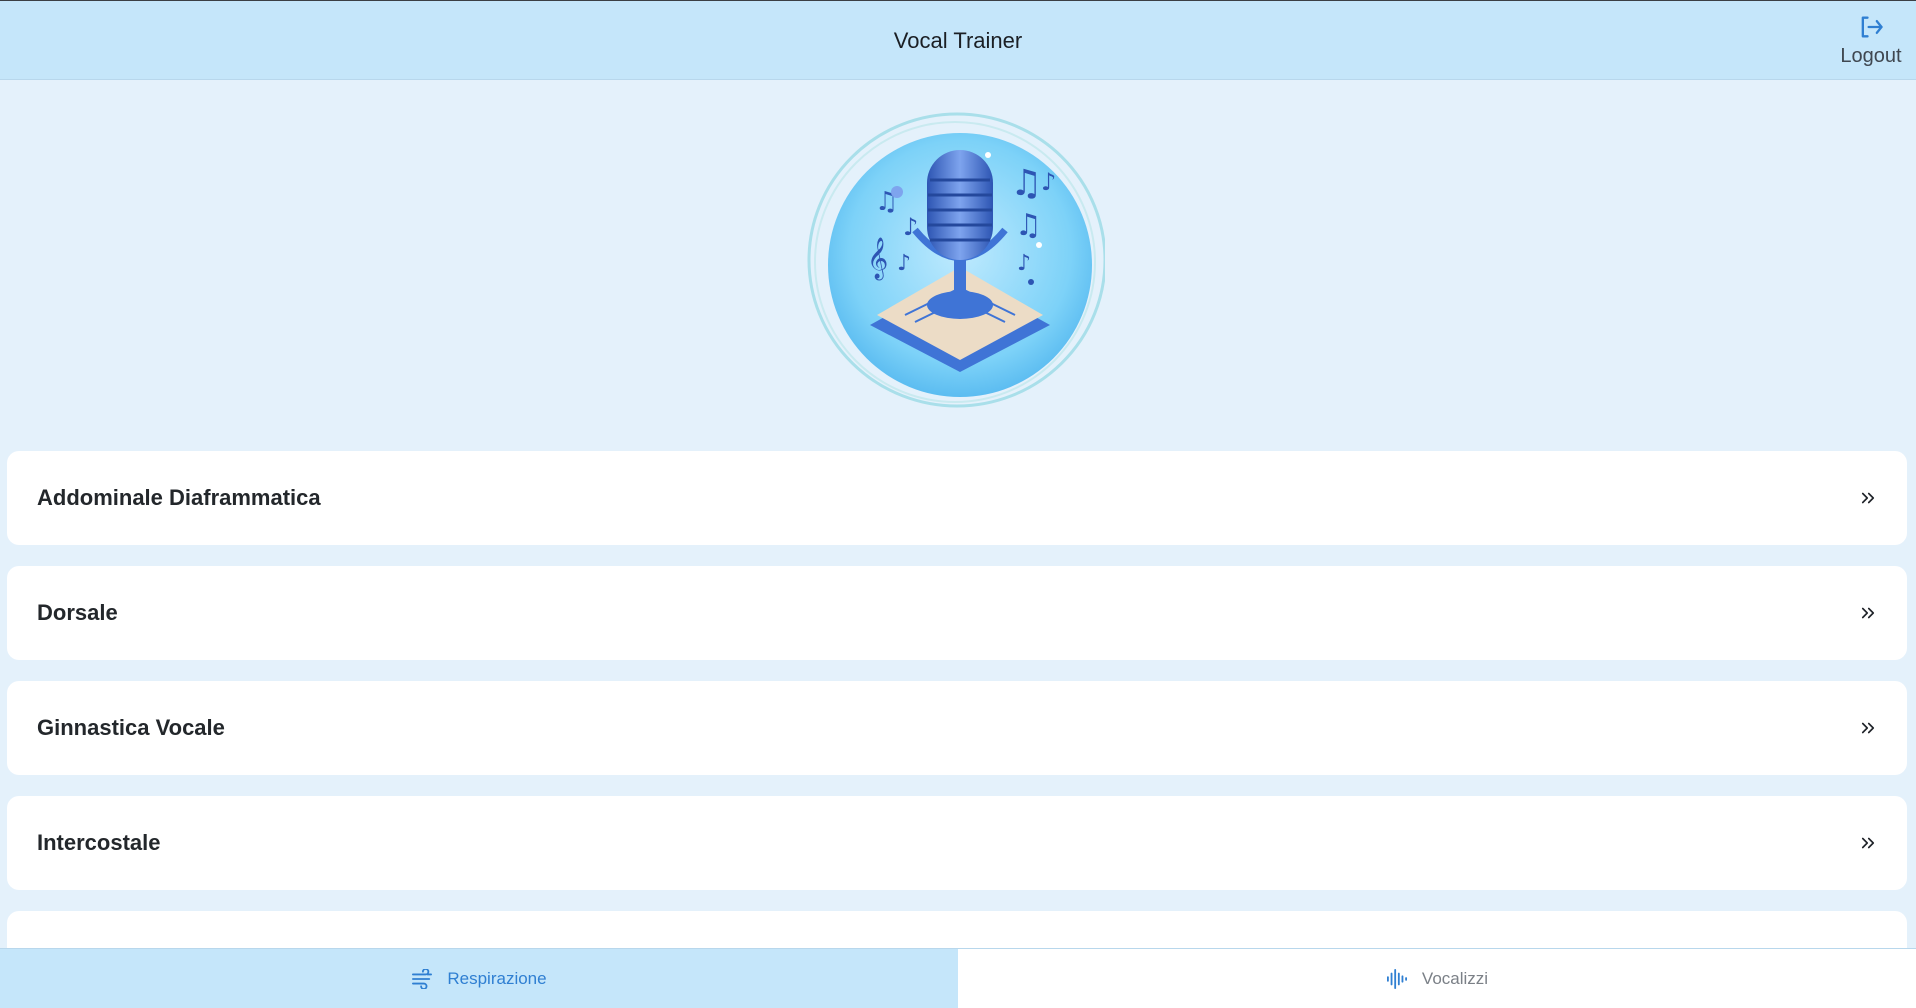 The width and height of the screenshot is (1916, 1008). What do you see at coordinates (99, 842) in the screenshot?
I see `list-item-label: Intercostale` at bounding box center [99, 842].